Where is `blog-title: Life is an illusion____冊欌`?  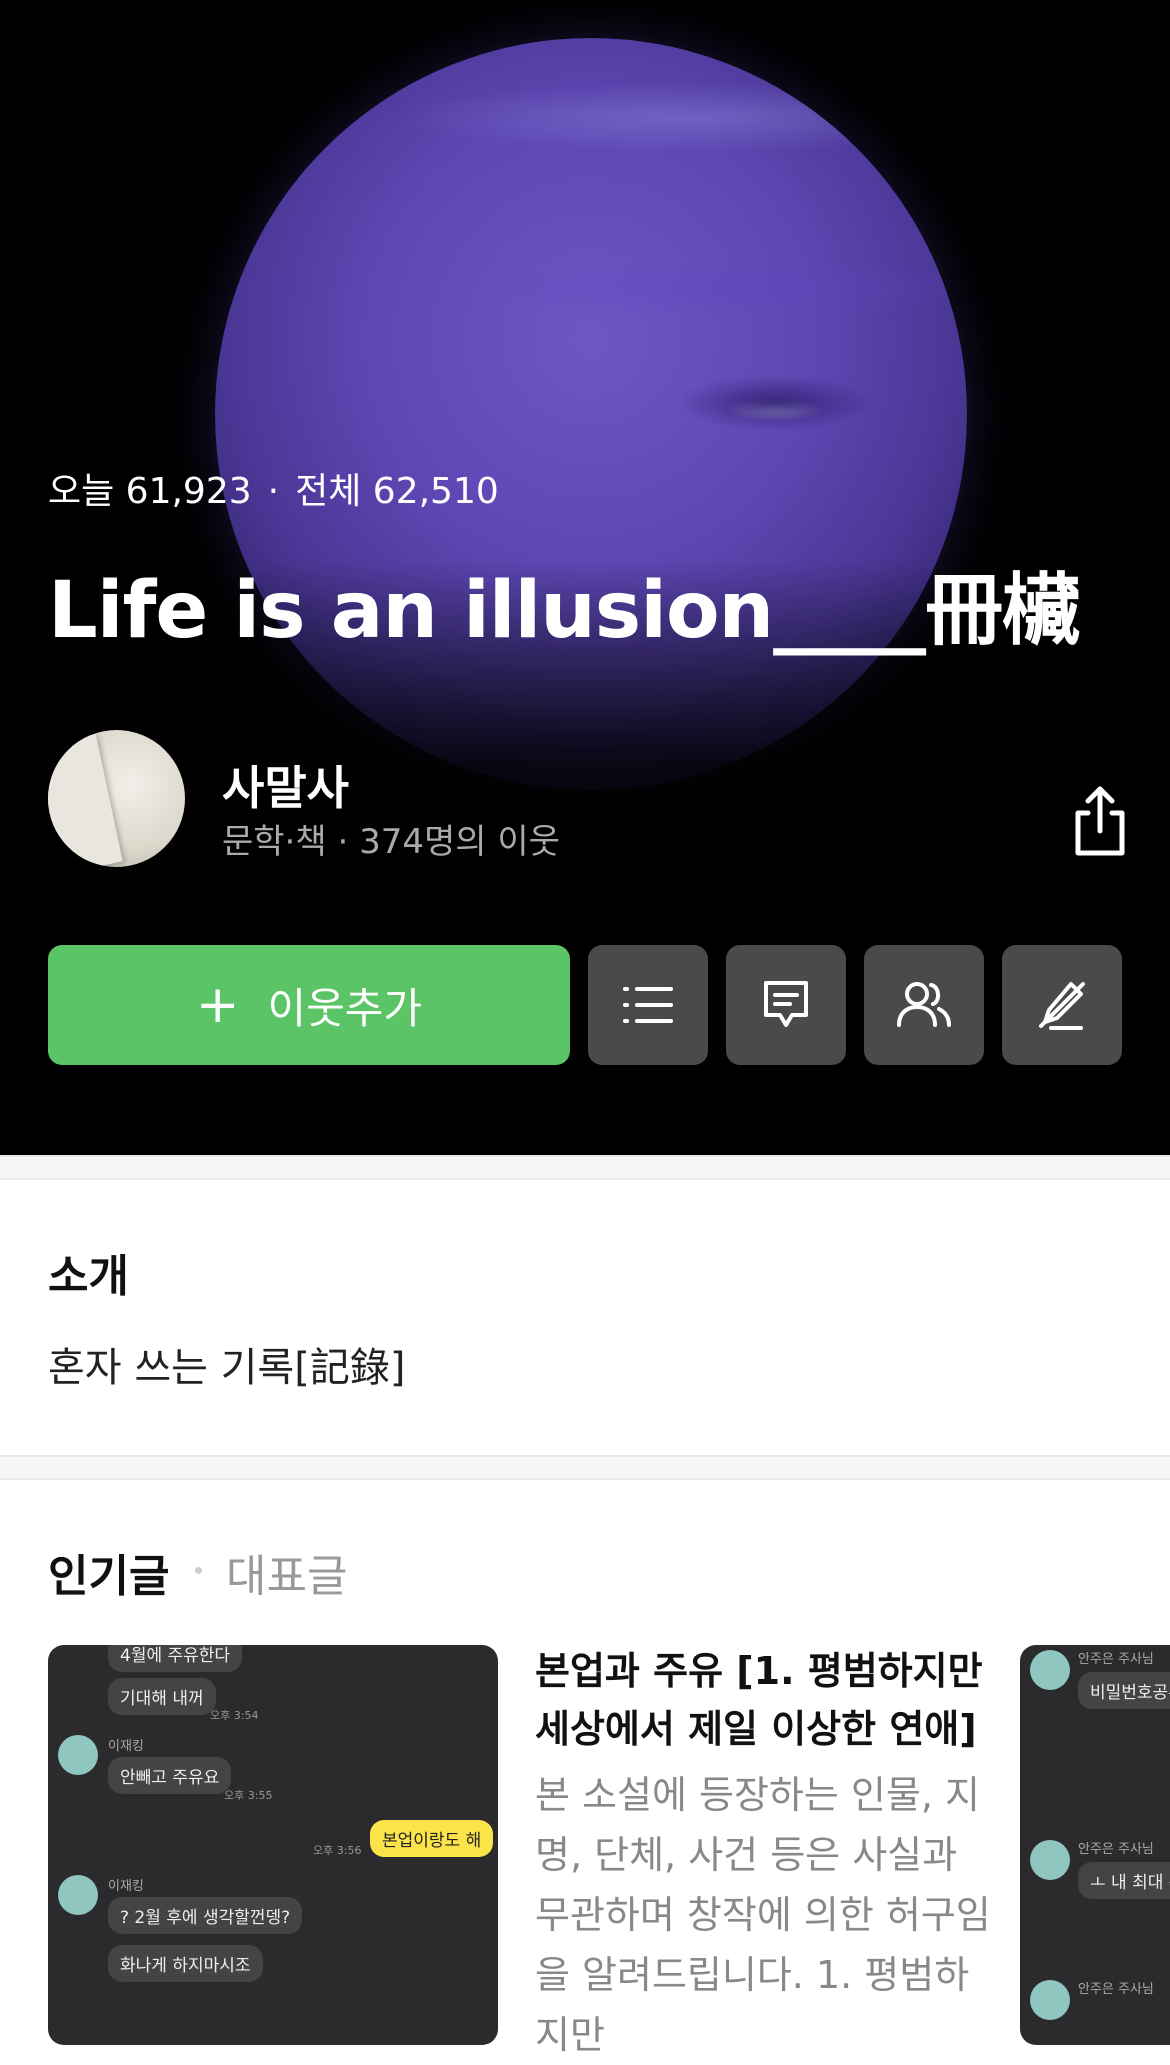 blog-title: Life is an illusion____冊欌 is located at coordinates (564, 611).